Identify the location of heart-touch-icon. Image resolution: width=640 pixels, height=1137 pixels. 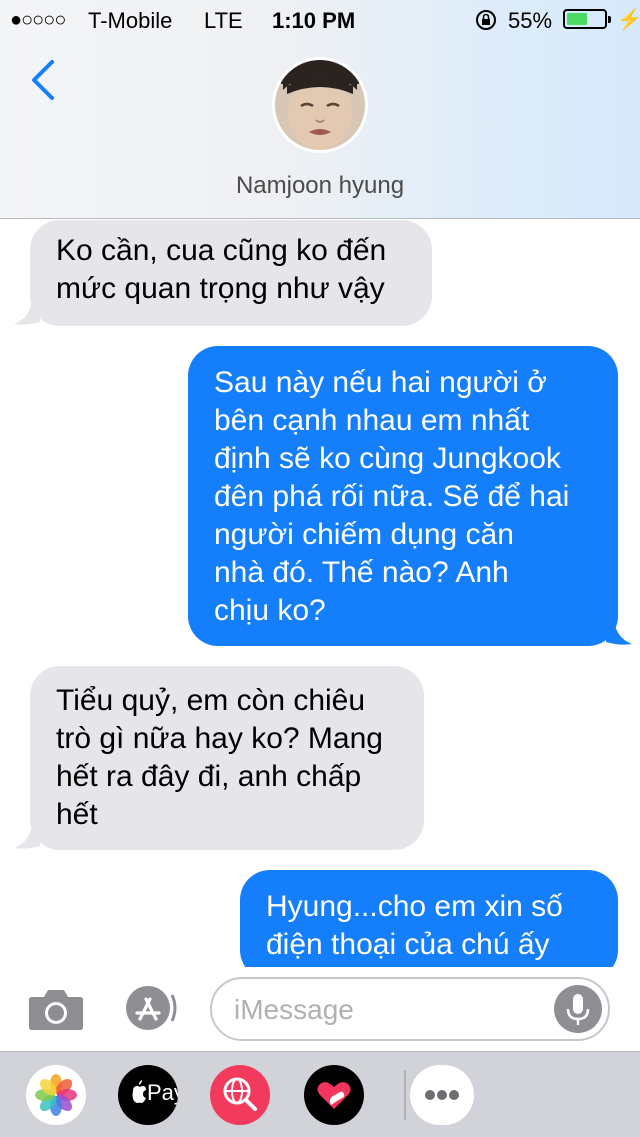
(334, 1095).